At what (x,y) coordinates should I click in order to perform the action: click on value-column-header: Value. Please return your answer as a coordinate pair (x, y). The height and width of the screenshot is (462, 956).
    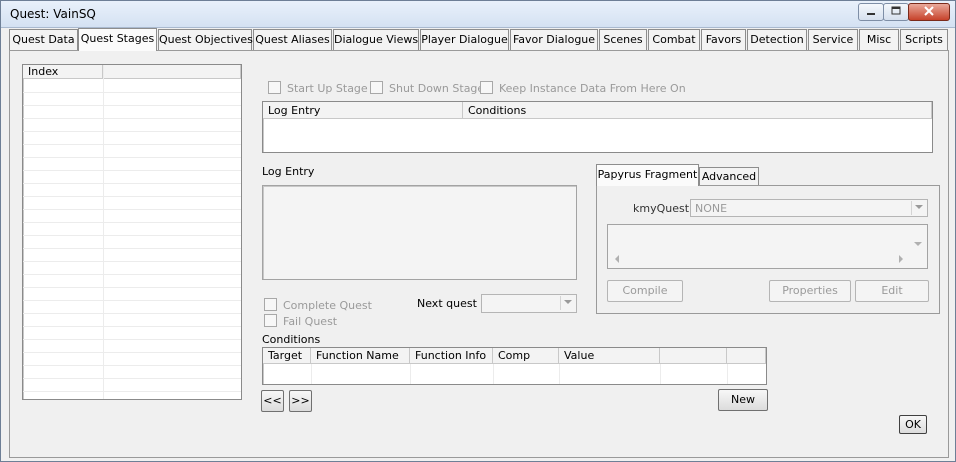
    Looking at the image, I should click on (609, 356).